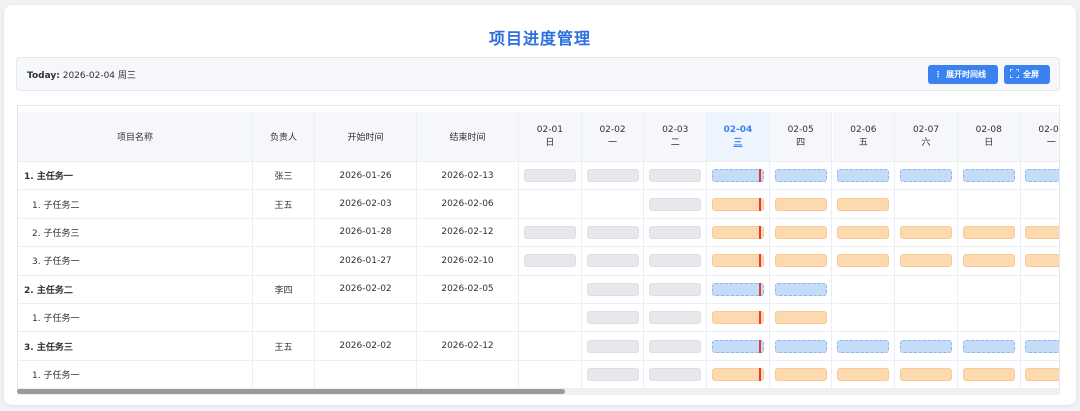  I want to click on day-weekday: 一, so click(1051, 142).